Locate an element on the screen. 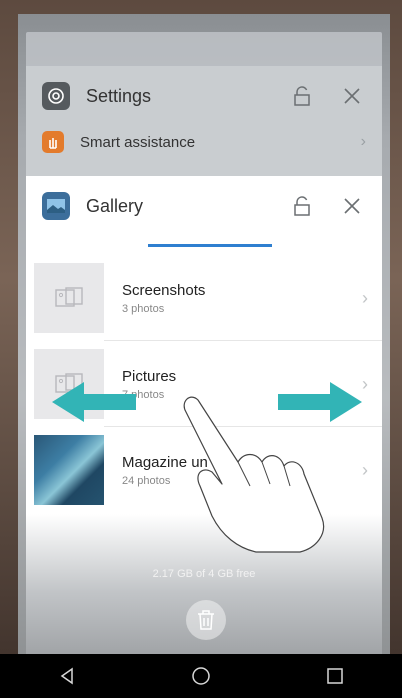 Image resolution: width=402 pixels, height=698 pixels. home-icon is located at coordinates (201, 676).